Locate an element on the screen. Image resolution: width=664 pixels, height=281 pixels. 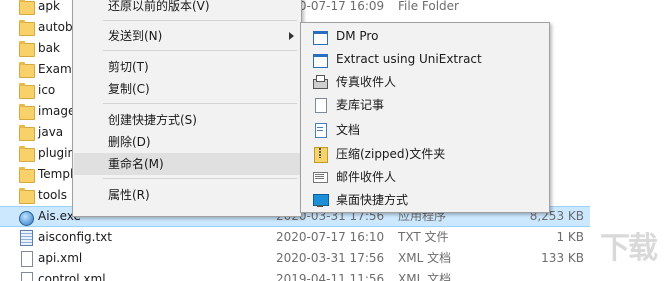
menu-item-send-to: 发送到(N) is located at coordinates (187, 36).